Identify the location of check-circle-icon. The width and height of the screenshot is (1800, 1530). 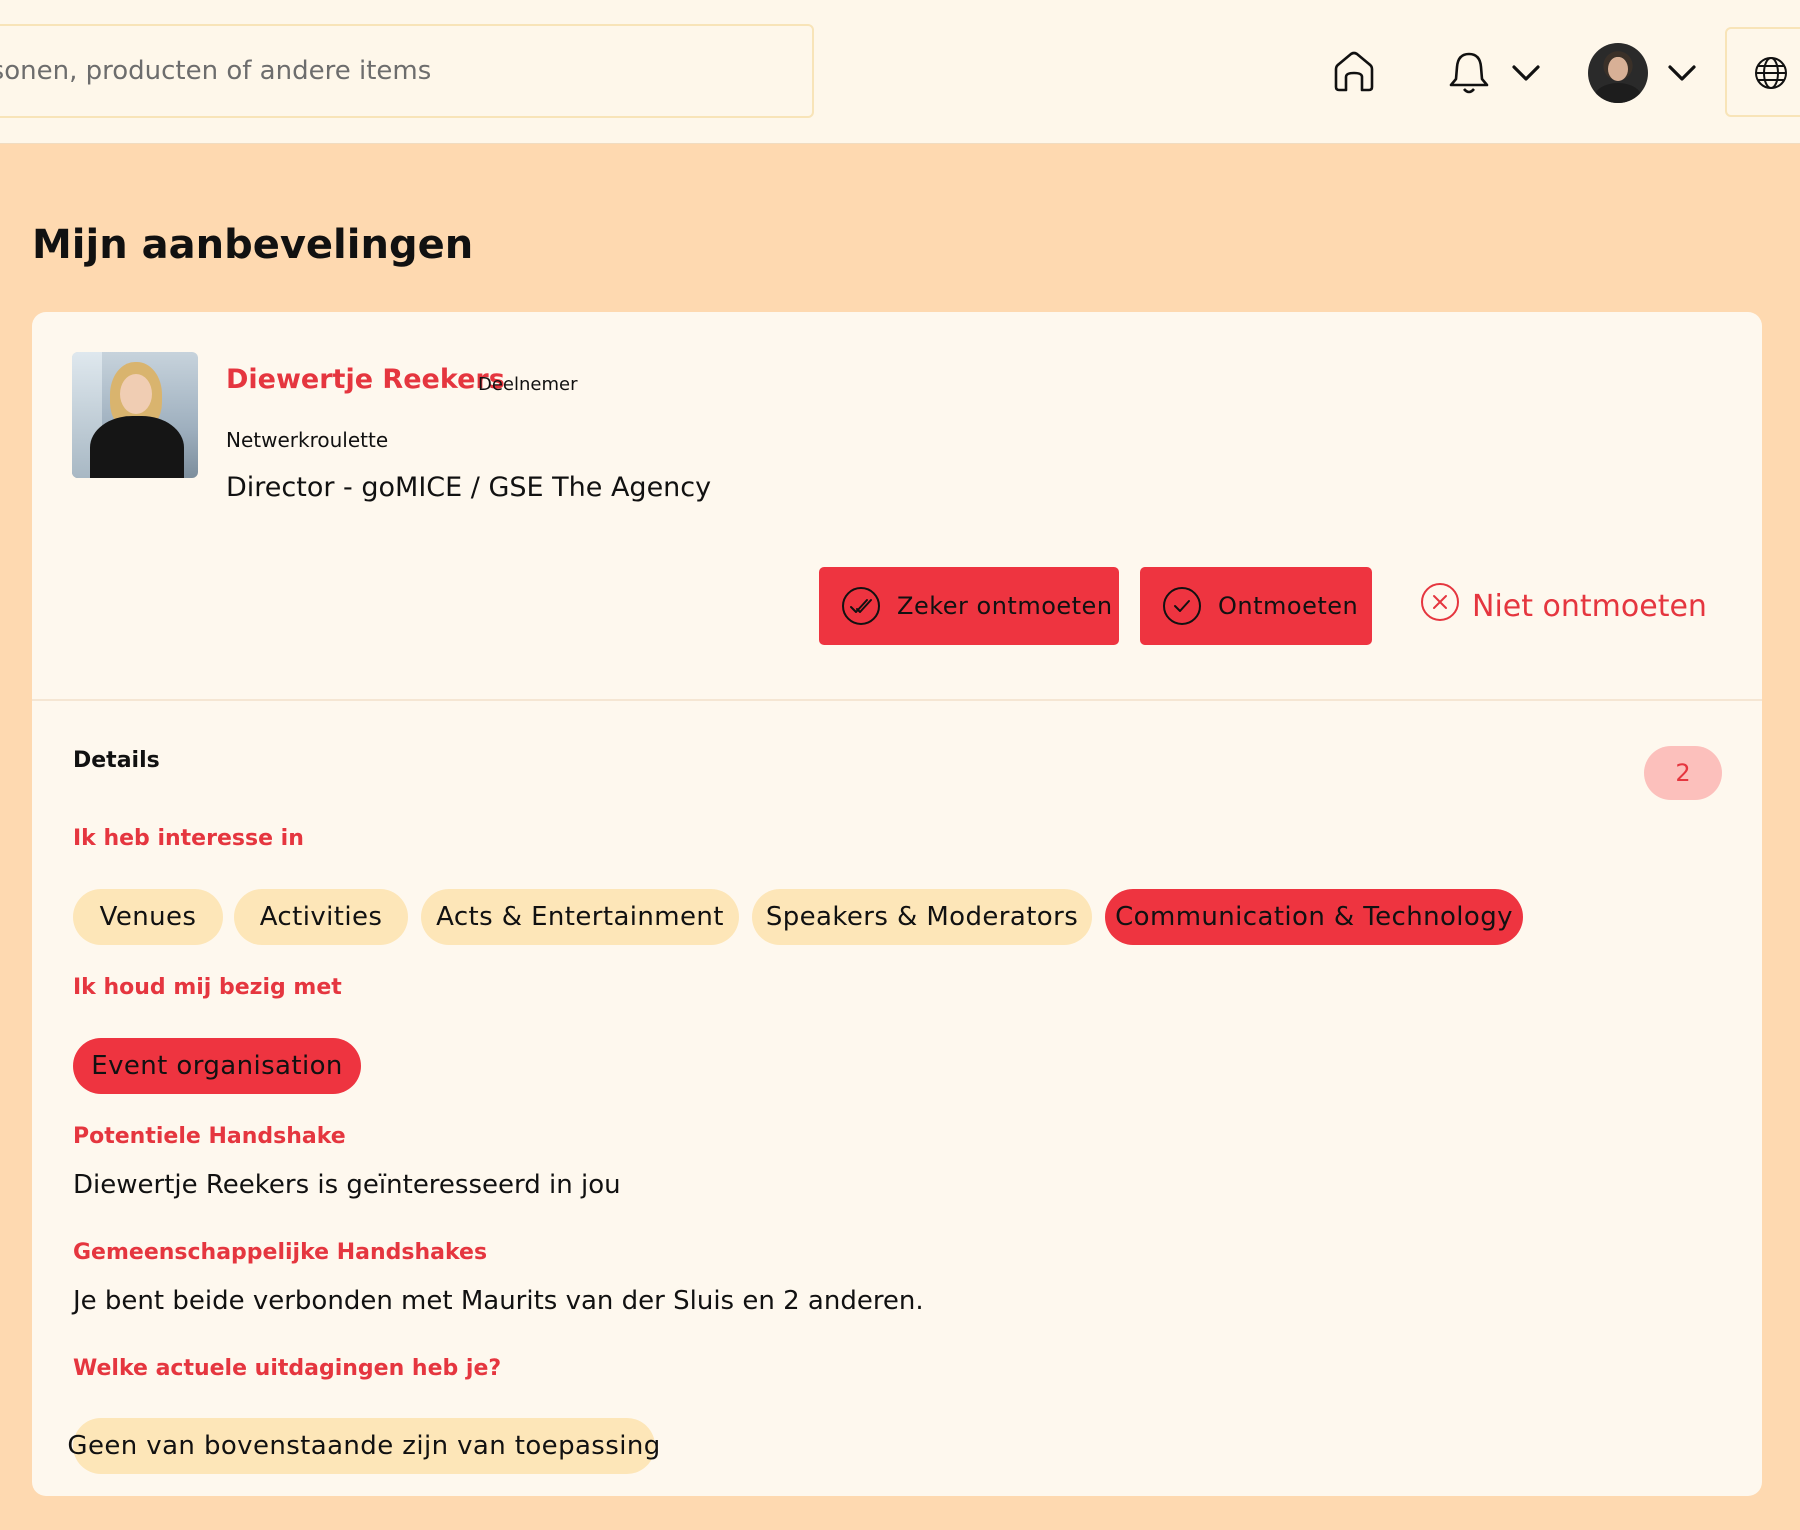
(1182, 606).